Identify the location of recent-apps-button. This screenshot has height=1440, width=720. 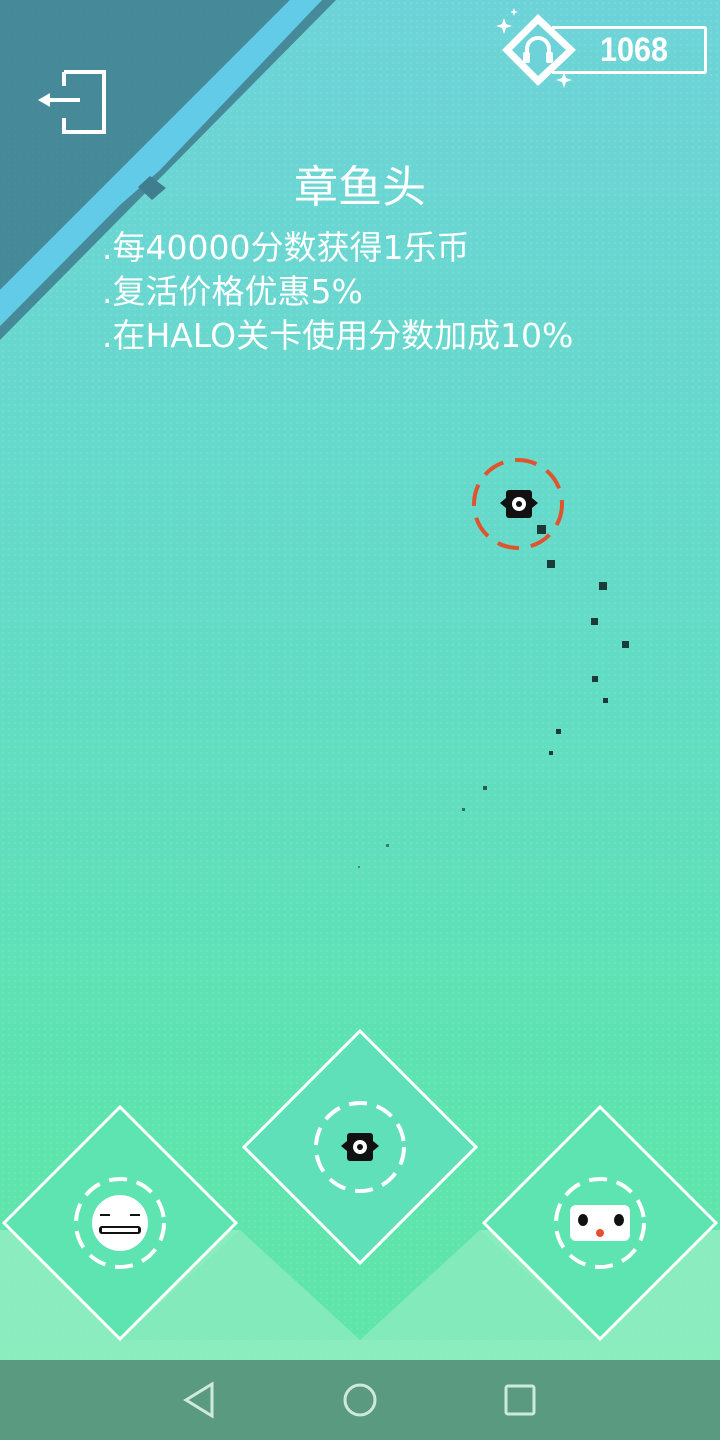
(520, 1400).